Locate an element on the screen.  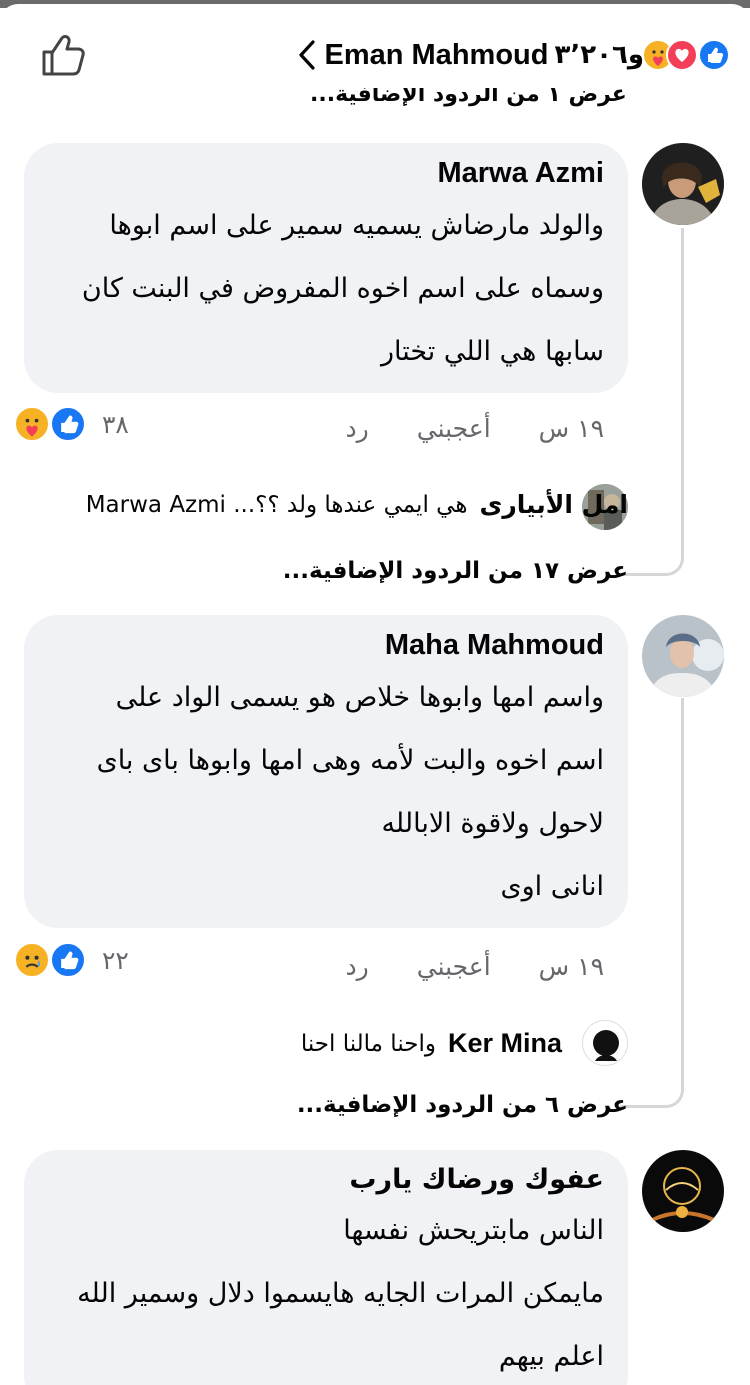
reply-avatar is located at coordinates (605, 1043).